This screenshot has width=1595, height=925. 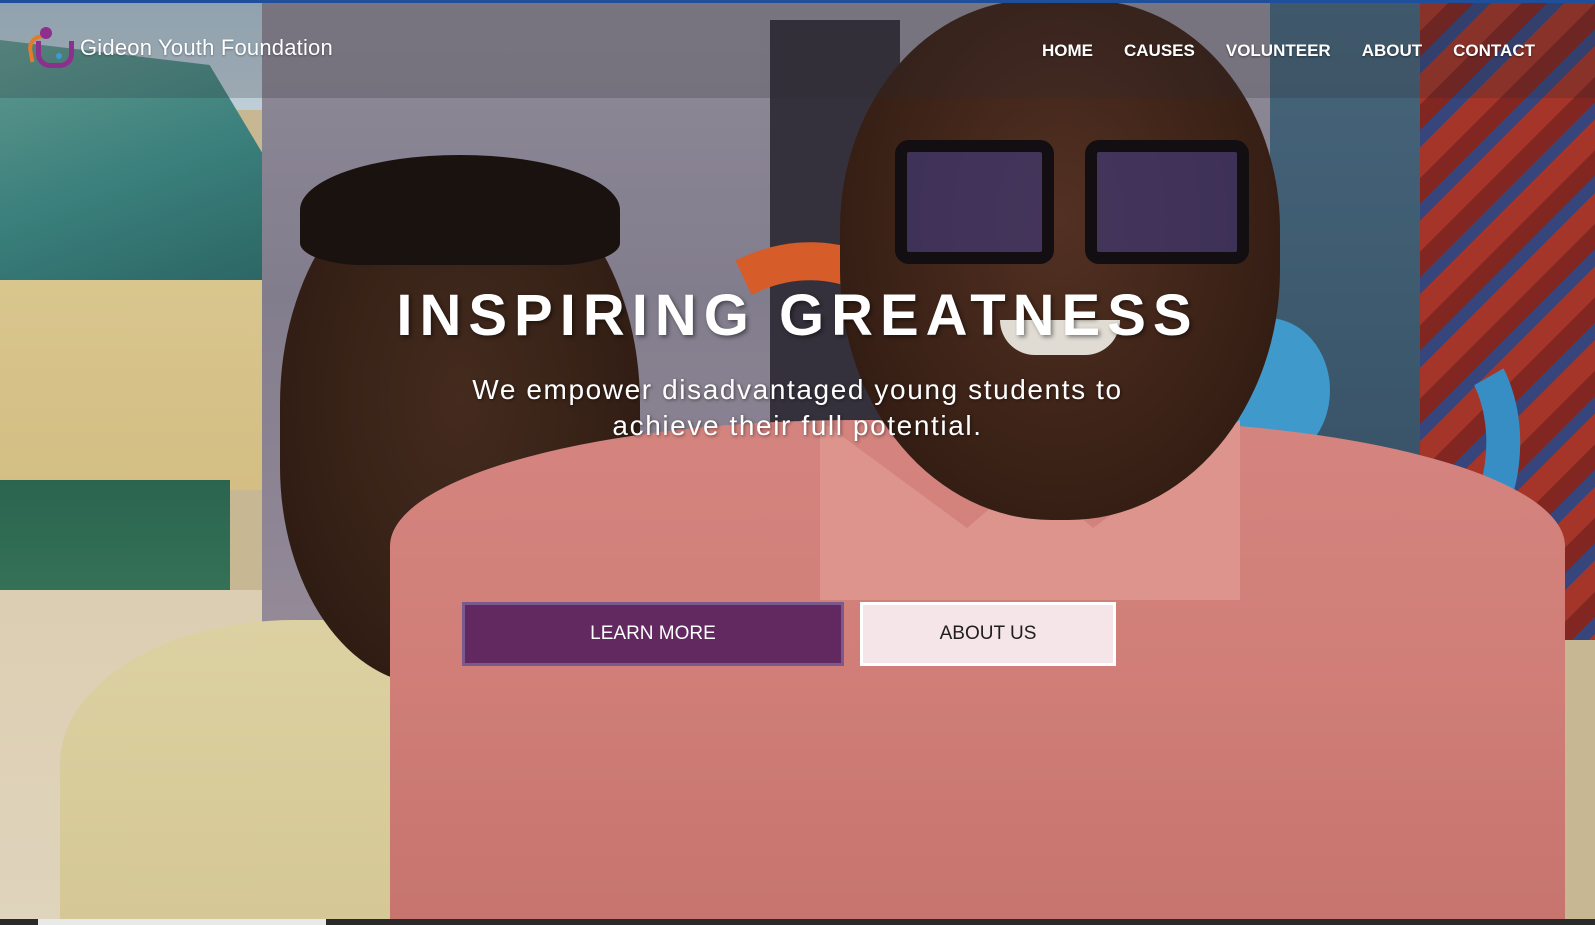 What do you see at coordinates (797, 922) in the screenshot?
I see `bottom-scrollbar` at bounding box center [797, 922].